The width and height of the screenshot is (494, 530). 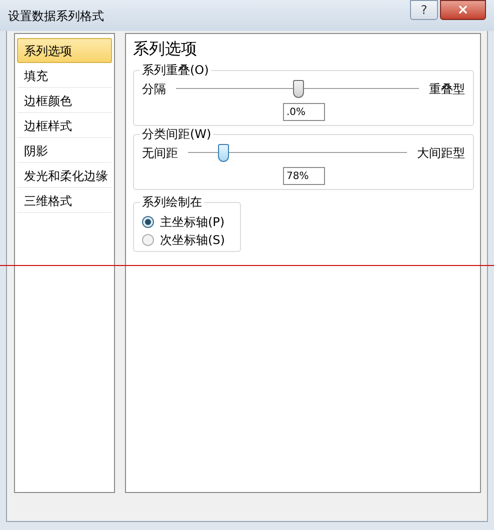 What do you see at coordinates (64, 50) in the screenshot?
I see `sidebar-item: 系列选项` at bounding box center [64, 50].